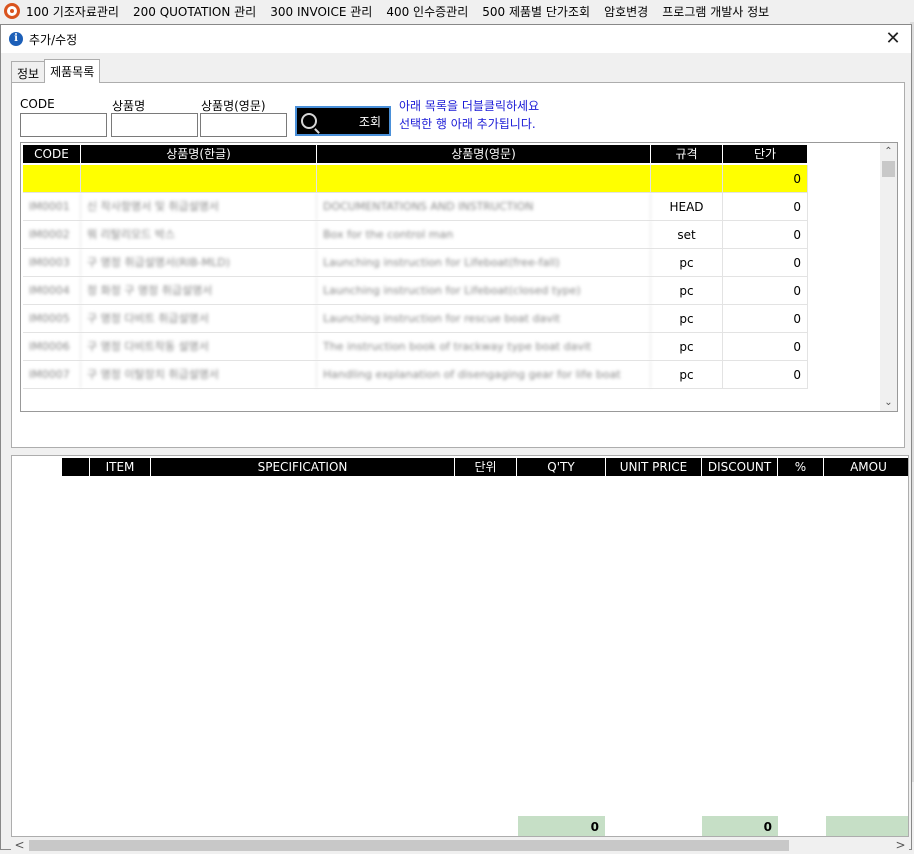  I want to click on name-en-input, so click(243, 125).